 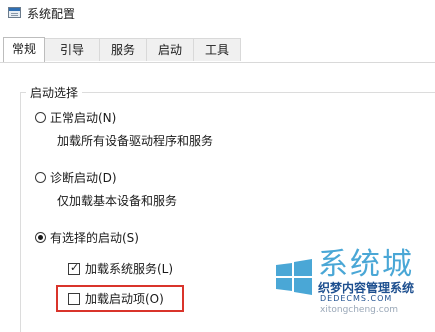 I want to click on diagnostic-startup-label: 诊断启动(D), so click(x=83, y=177).